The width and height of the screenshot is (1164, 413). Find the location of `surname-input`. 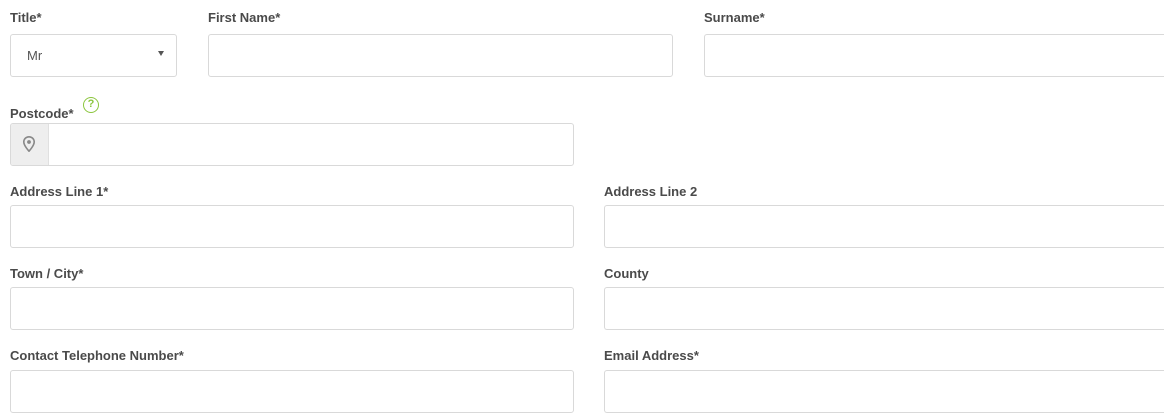

surname-input is located at coordinates (934, 55).